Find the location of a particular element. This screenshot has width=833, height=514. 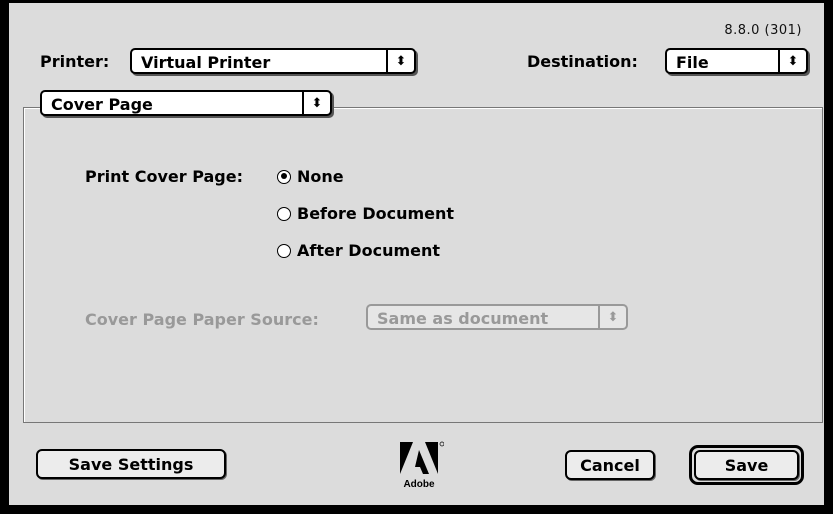

radio-before-document: Before Document is located at coordinates (365, 213).